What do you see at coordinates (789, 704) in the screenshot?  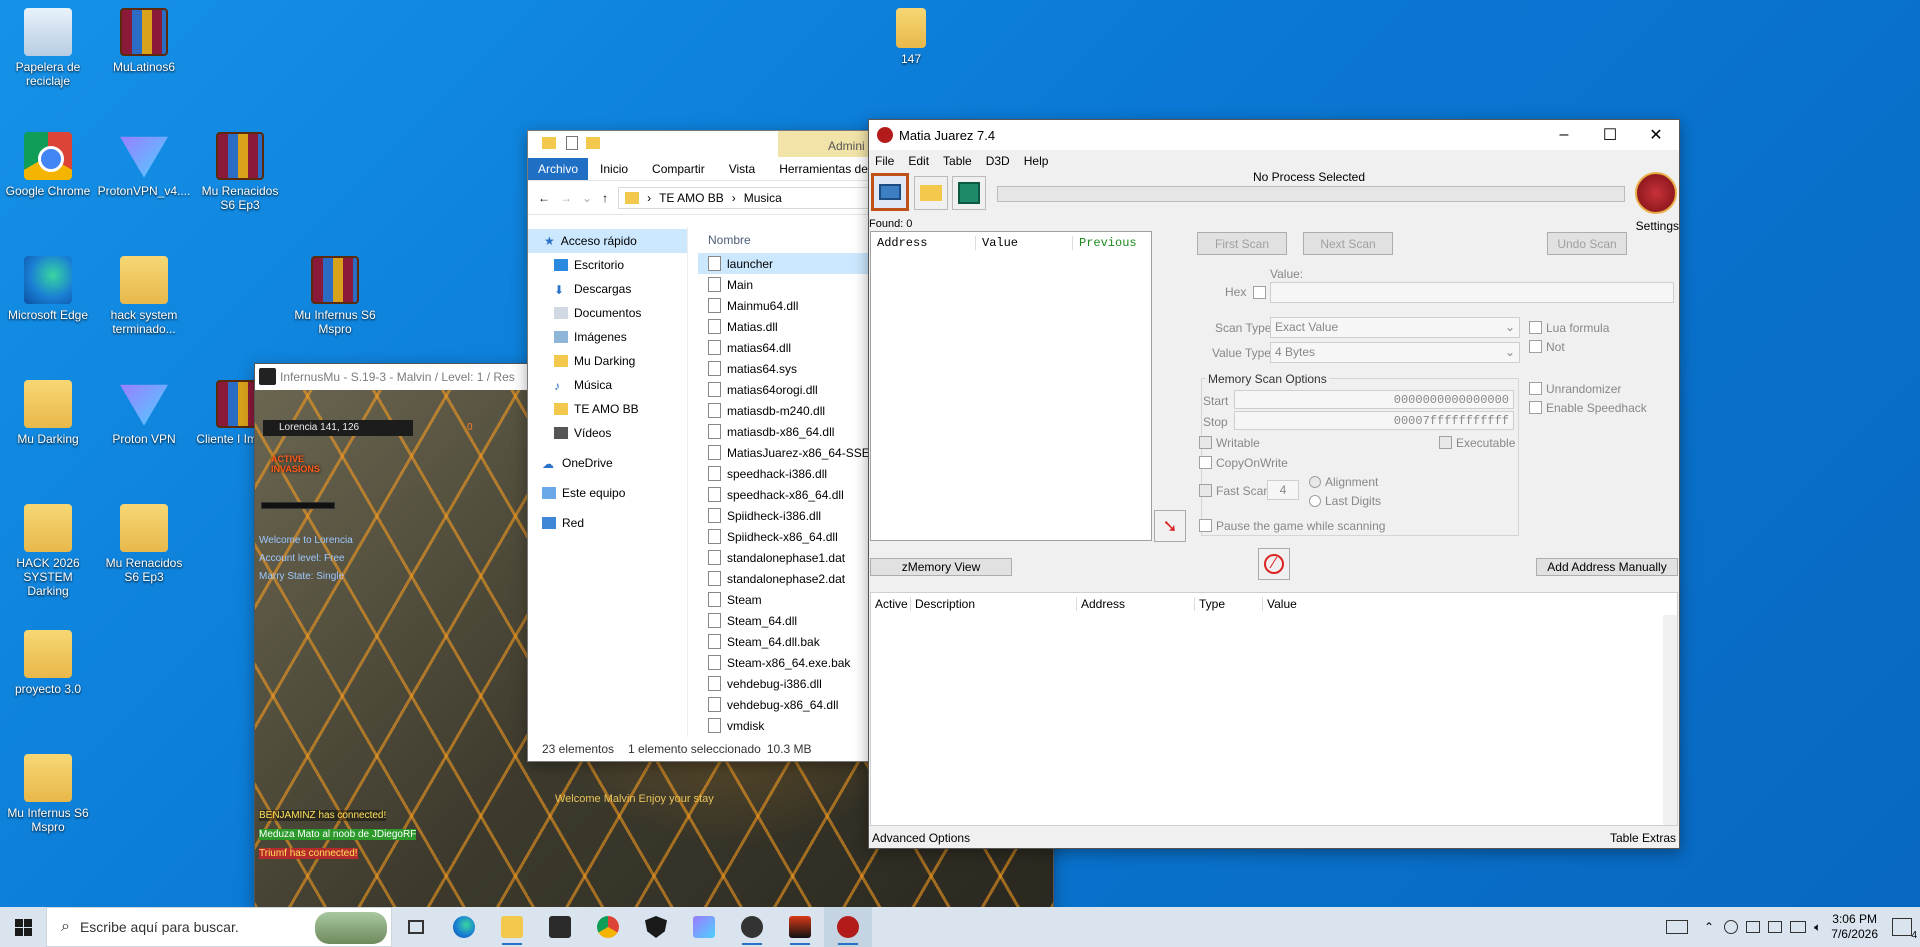 I see `file-row: vehdebug-x86_64.dll` at bounding box center [789, 704].